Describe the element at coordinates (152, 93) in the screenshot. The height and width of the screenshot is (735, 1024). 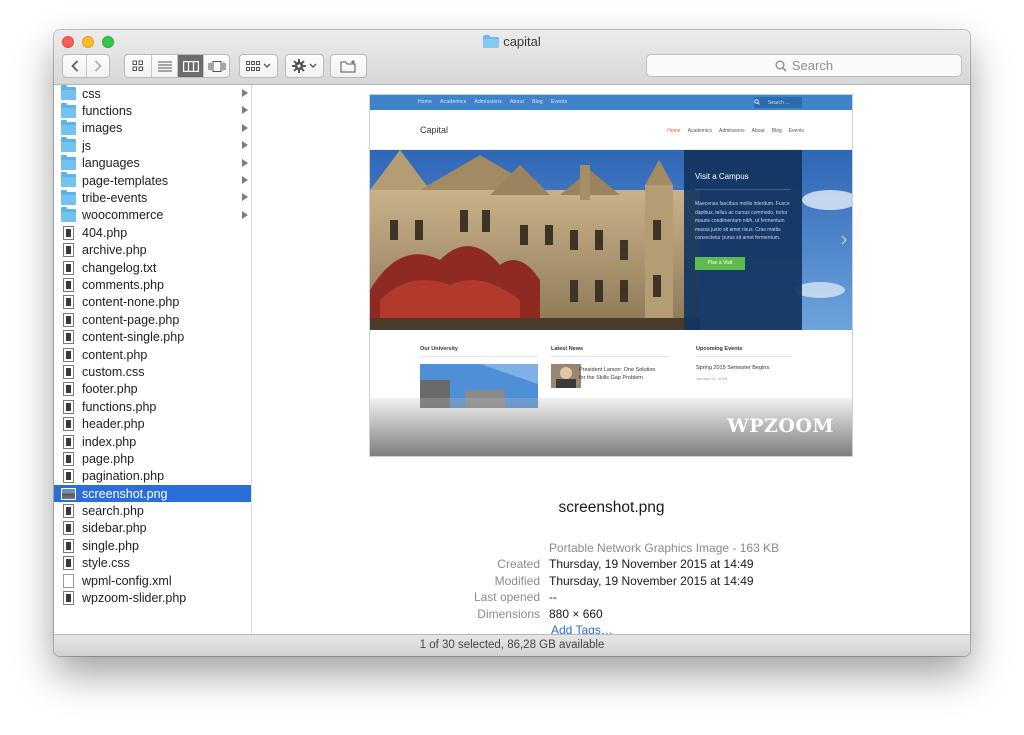
I see `file-row-css: css` at that location.